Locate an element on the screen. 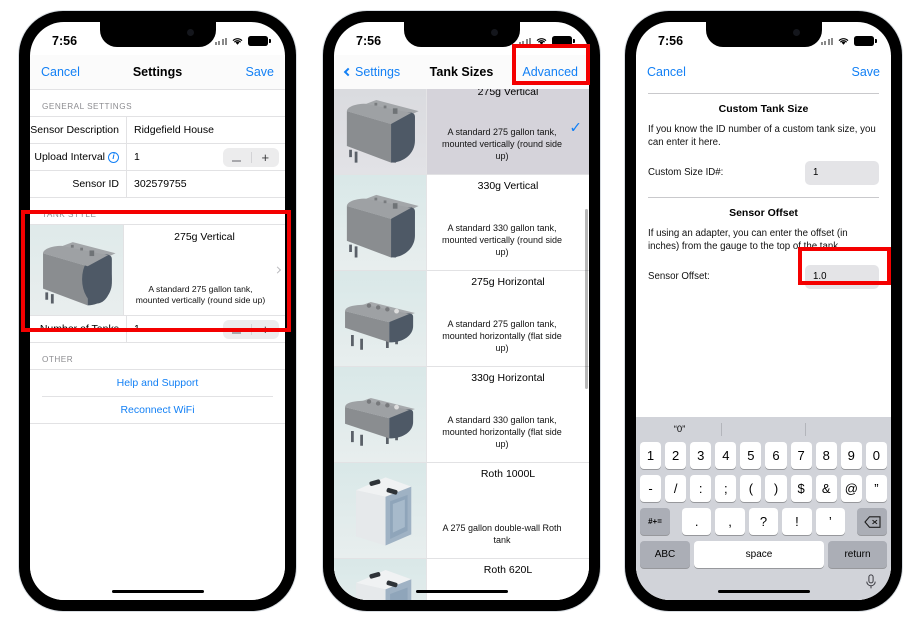  chevron-left-icon is located at coordinates (348, 72).